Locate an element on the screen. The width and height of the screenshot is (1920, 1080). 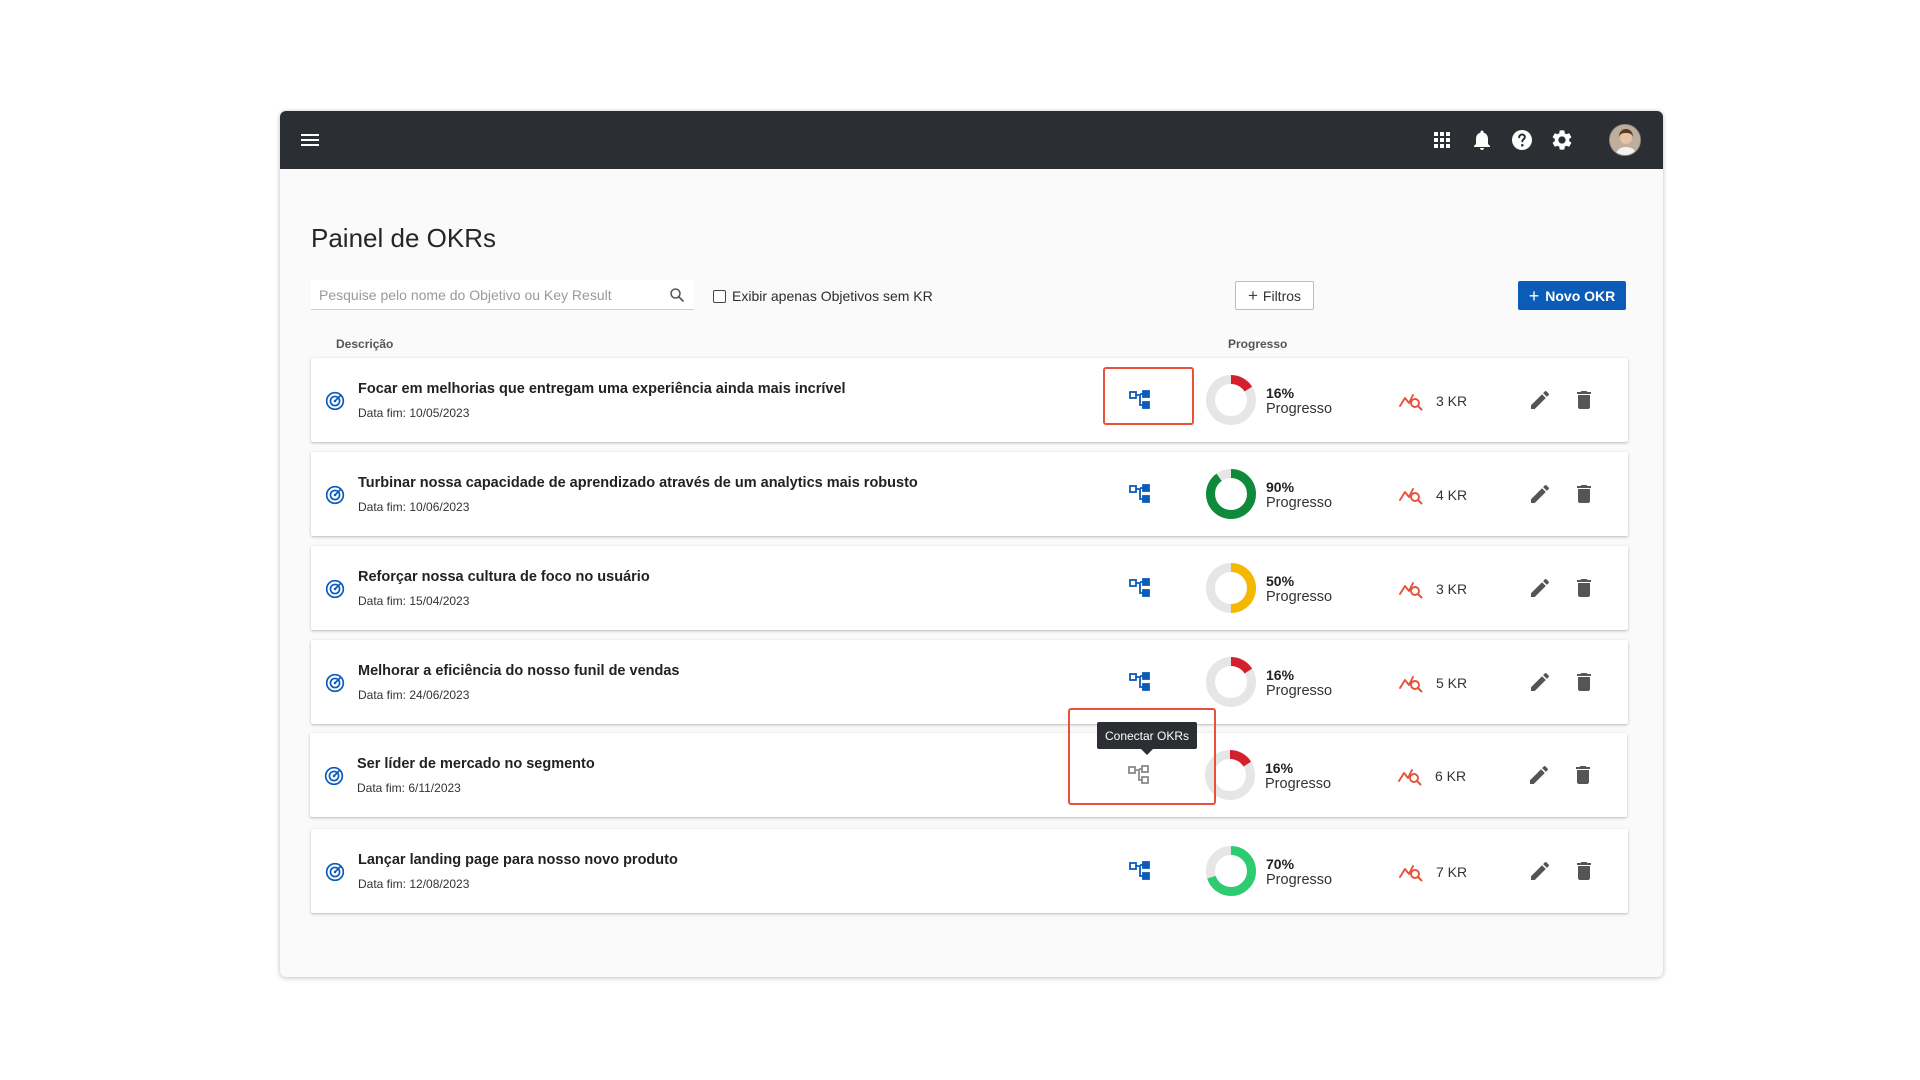
bell-icon is located at coordinates (1482, 140).